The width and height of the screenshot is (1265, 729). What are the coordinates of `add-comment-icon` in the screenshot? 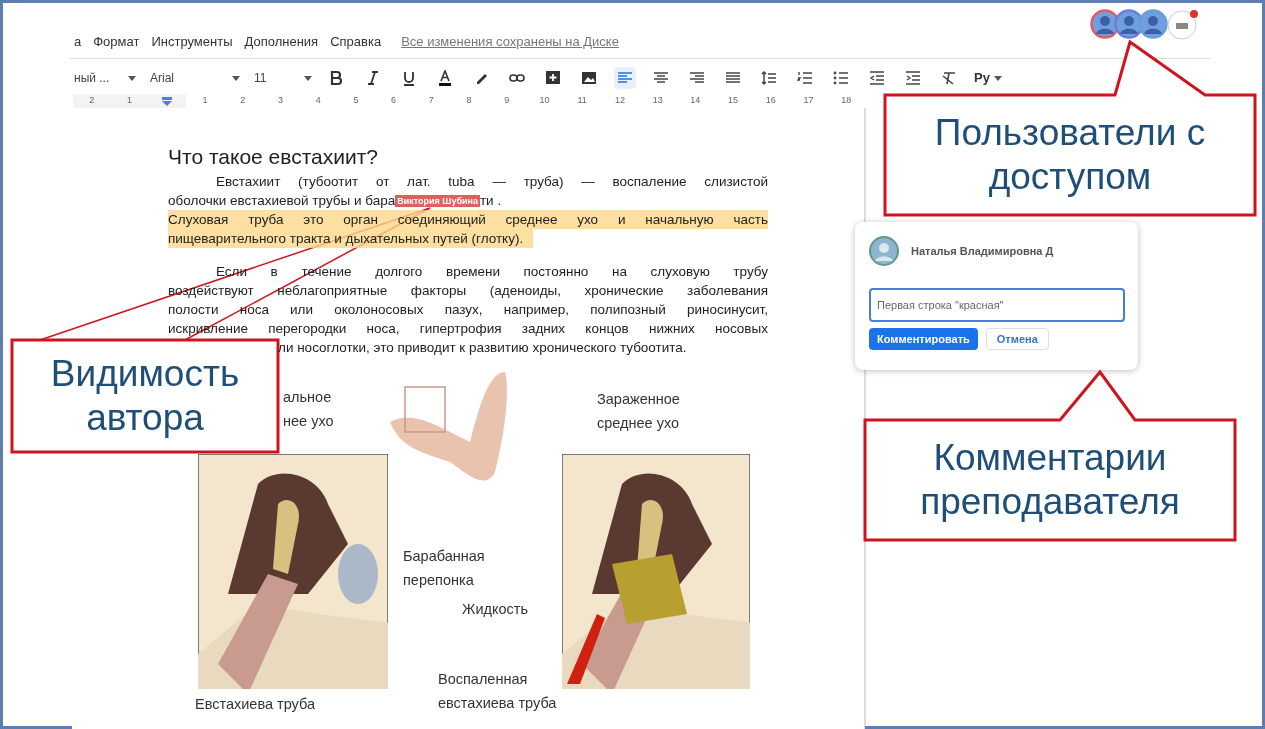 It's located at (553, 78).